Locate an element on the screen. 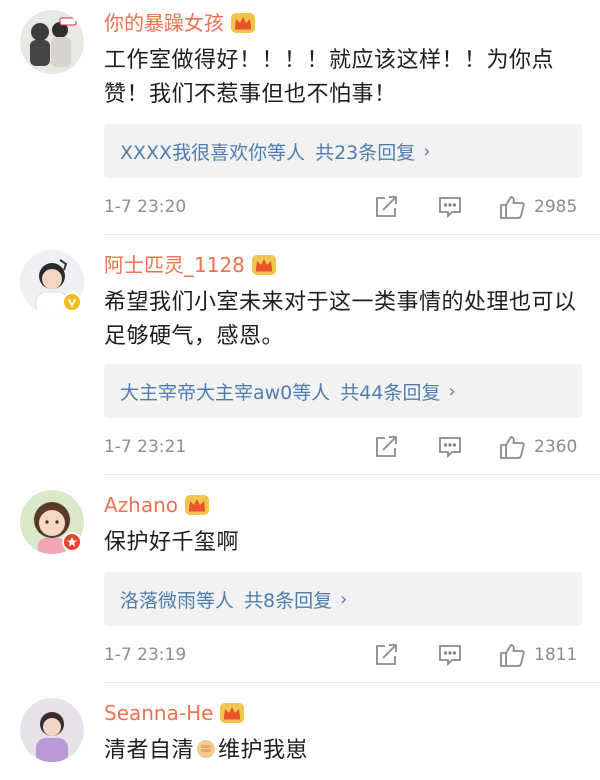 The image size is (600, 780). reply-preview: XXXX我很喜欢你等人 共23条回复 › is located at coordinates (343, 151).